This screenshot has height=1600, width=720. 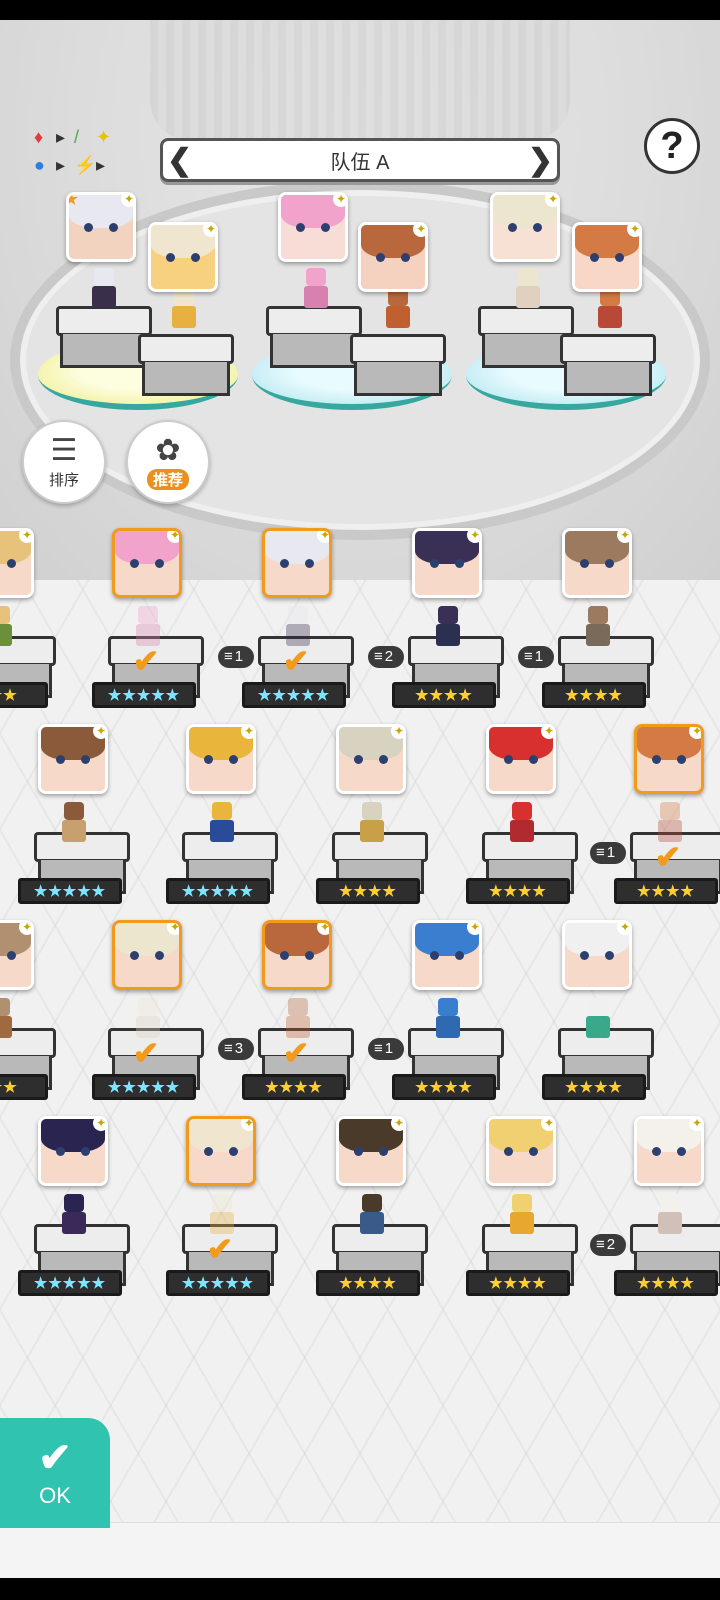 I want to click on pedestal, so click(x=608, y=367).